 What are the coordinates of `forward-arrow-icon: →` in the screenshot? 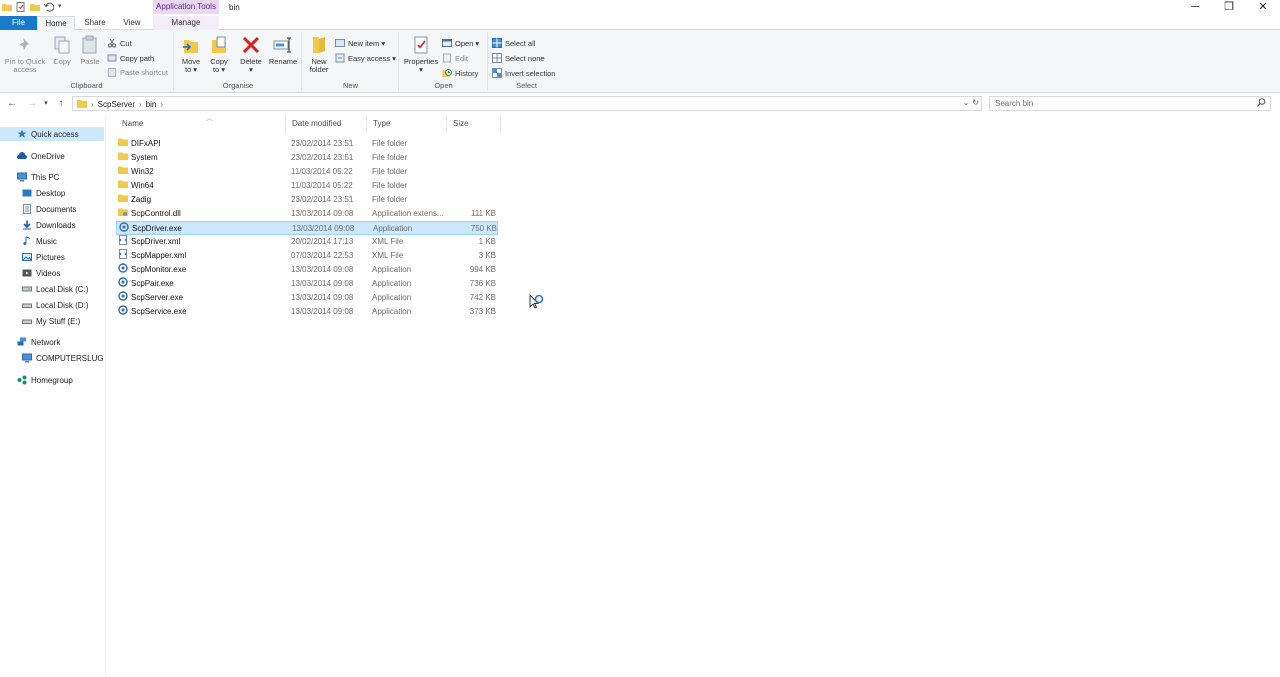 It's located at (32, 104).